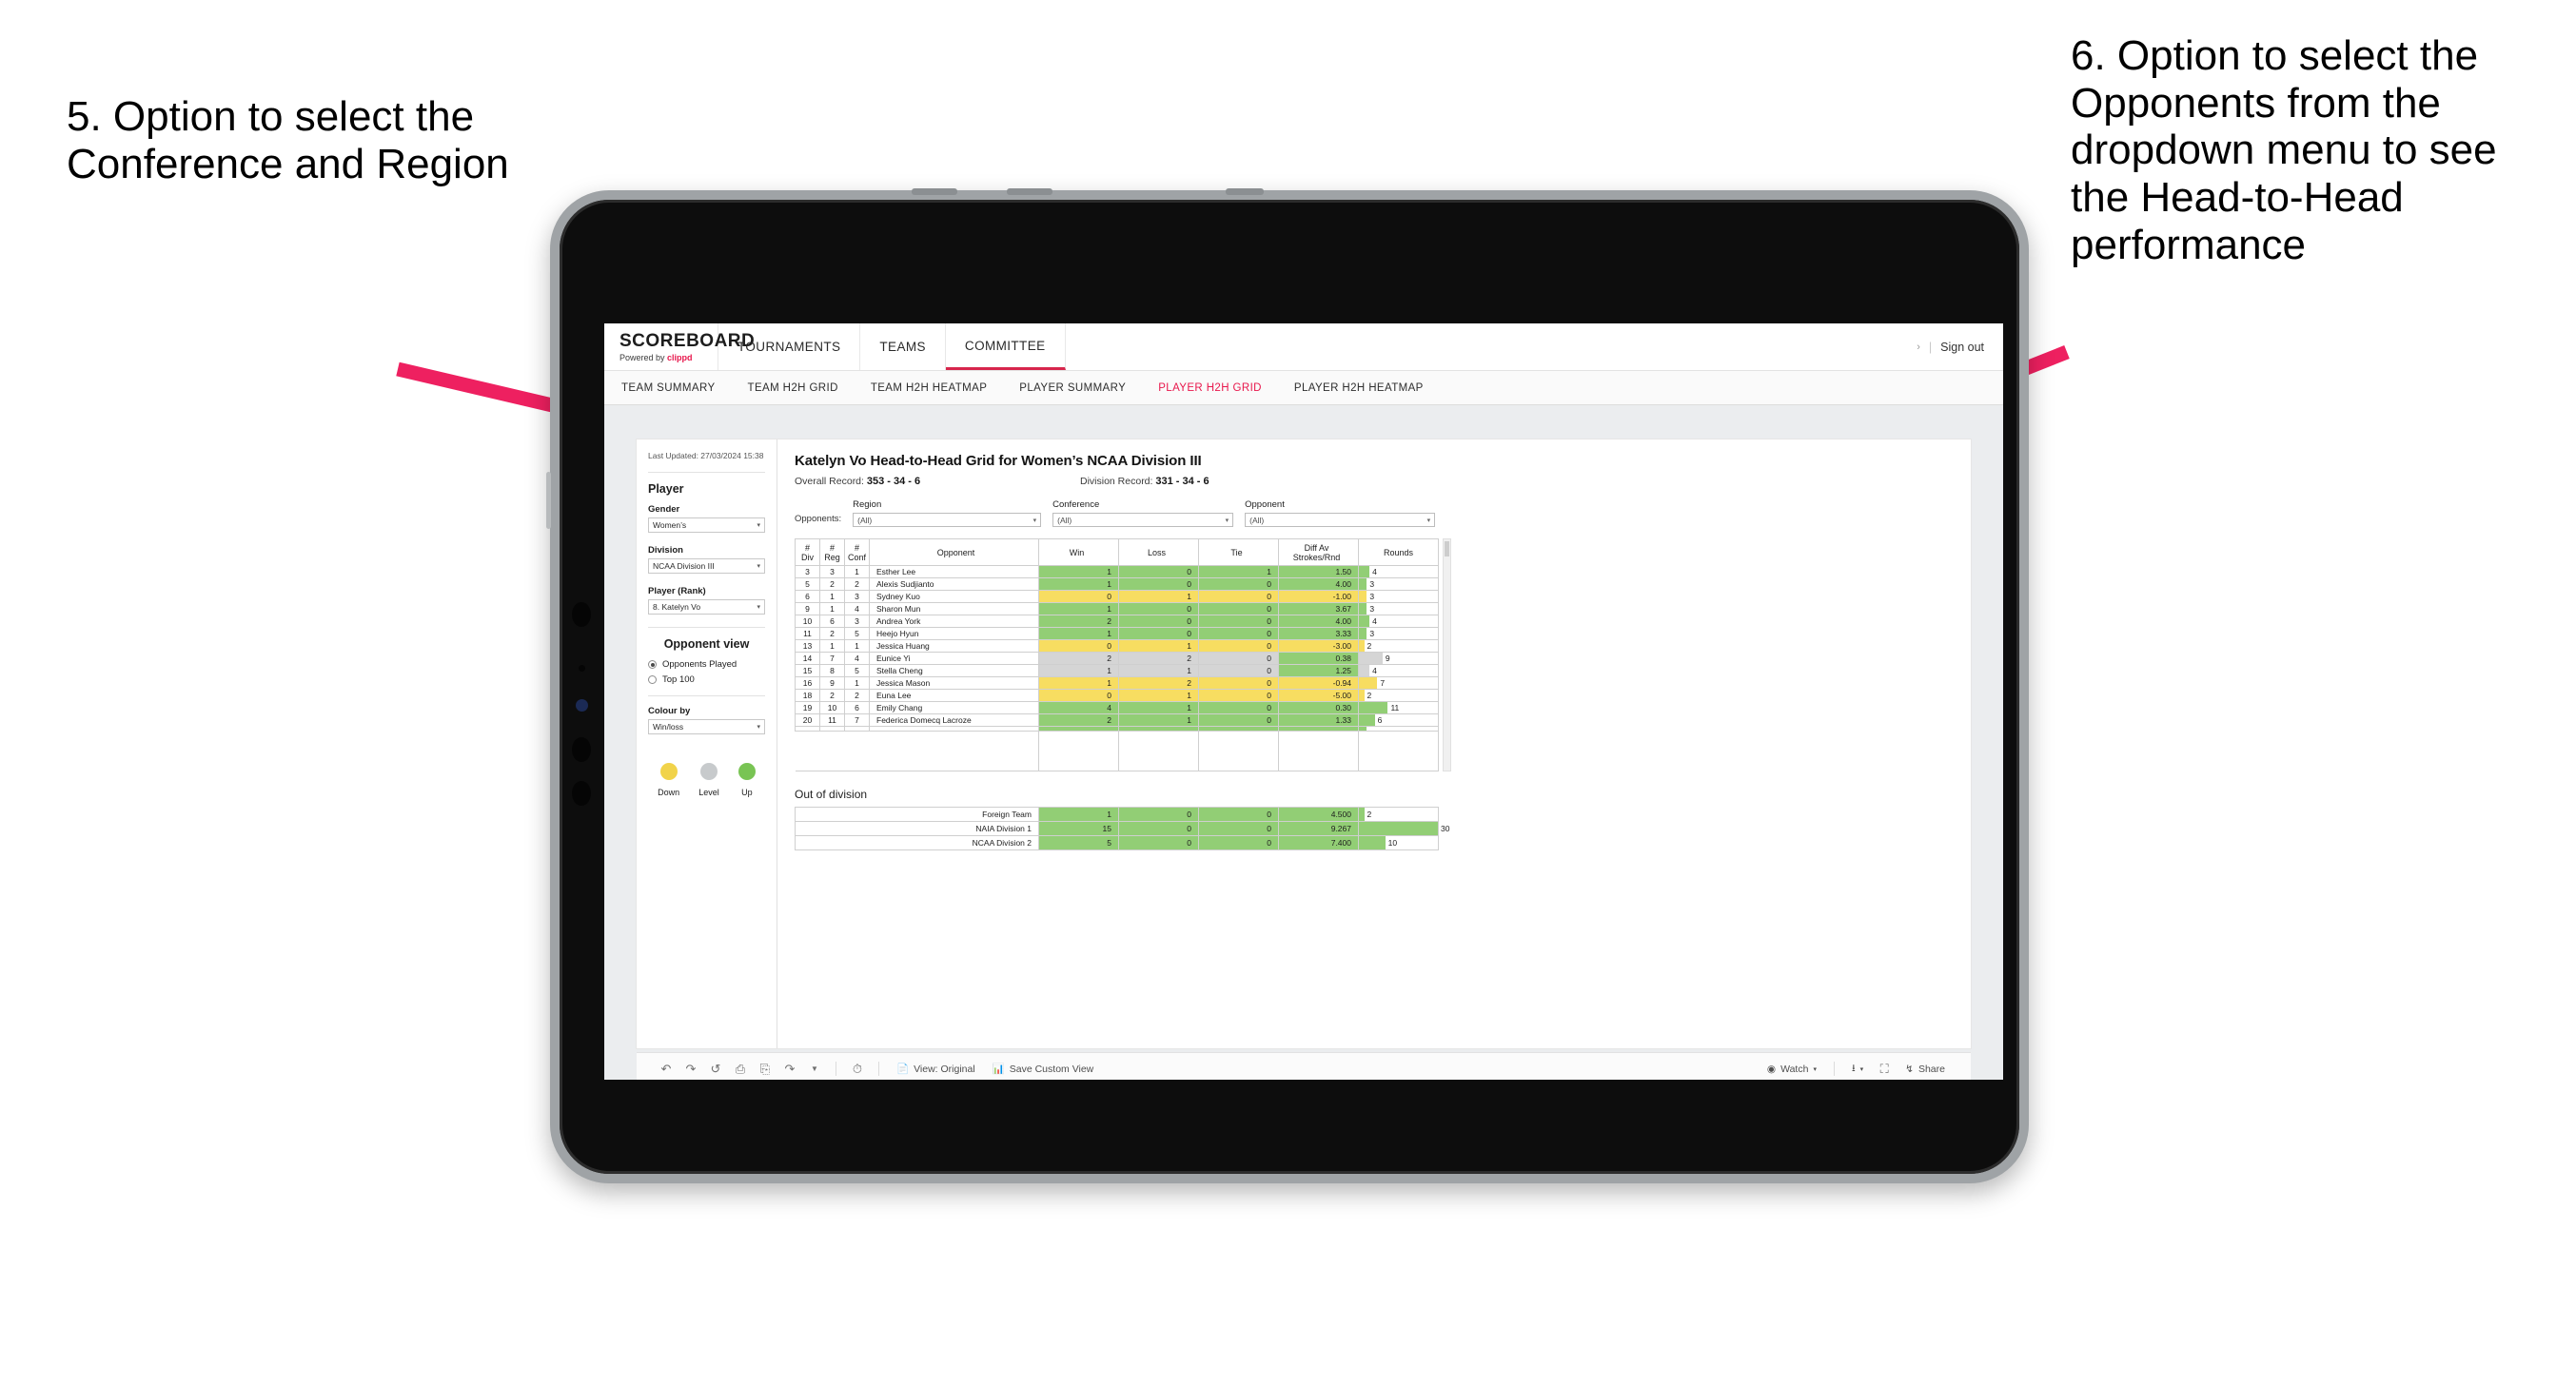 The height and width of the screenshot is (1386, 2576). Describe the element at coordinates (1159, 720) in the screenshot. I see `cell-loss: 1` at that location.